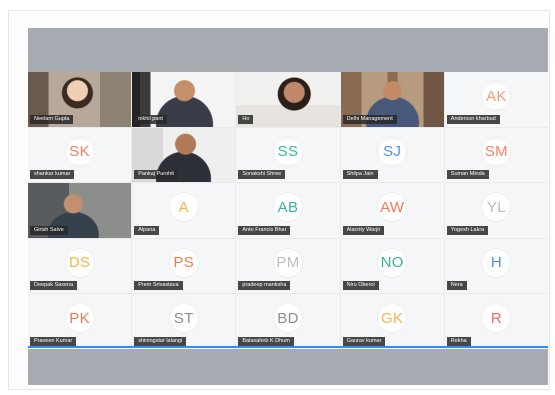 The width and height of the screenshot is (555, 395). What do you see at coordinates (288, 99) in the screenshot?
I see `participant-tile: Ho` at bounding box center [288, 99].